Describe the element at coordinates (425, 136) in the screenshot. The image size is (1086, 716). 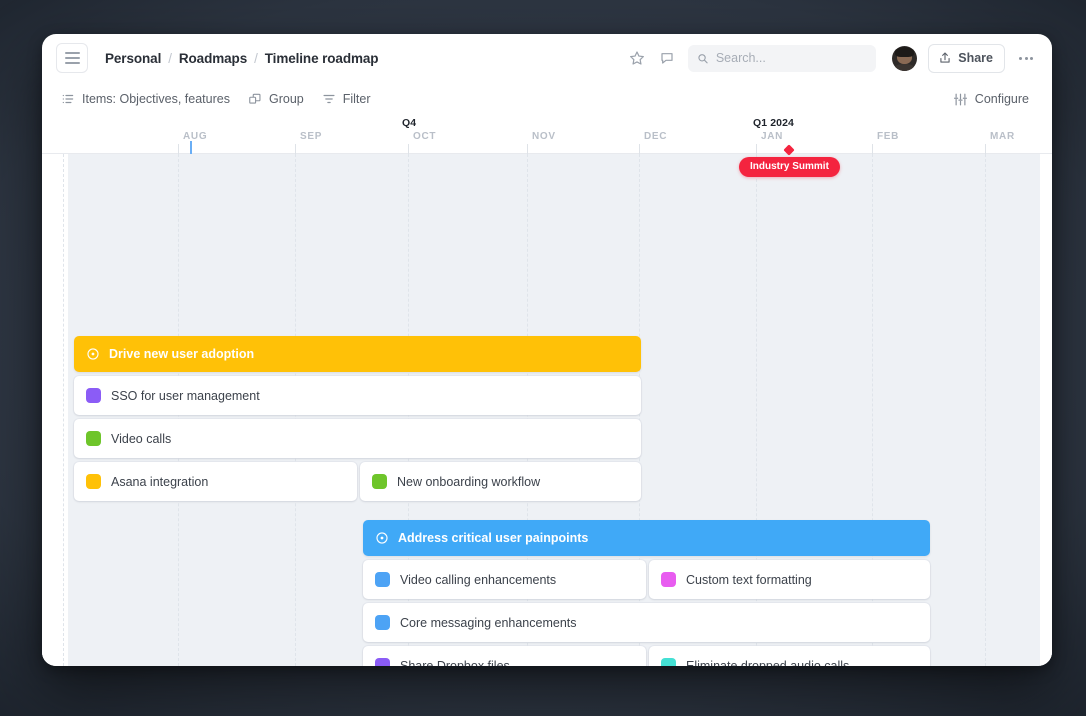
I see `month-label: OCT` at that location.